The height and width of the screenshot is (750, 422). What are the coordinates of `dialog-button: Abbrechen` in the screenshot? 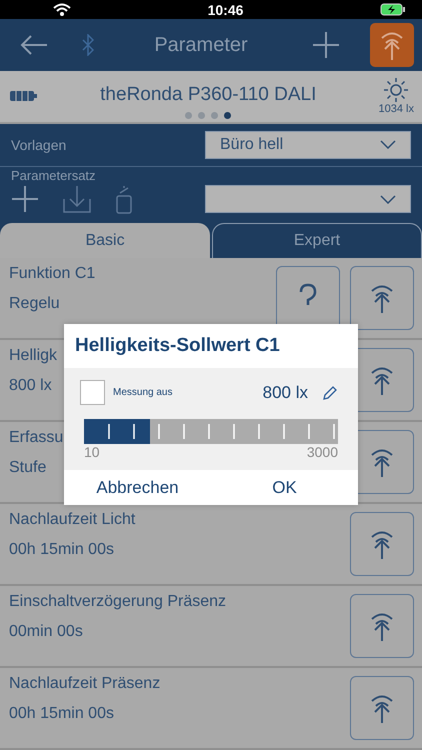 It's located at (137, 487).